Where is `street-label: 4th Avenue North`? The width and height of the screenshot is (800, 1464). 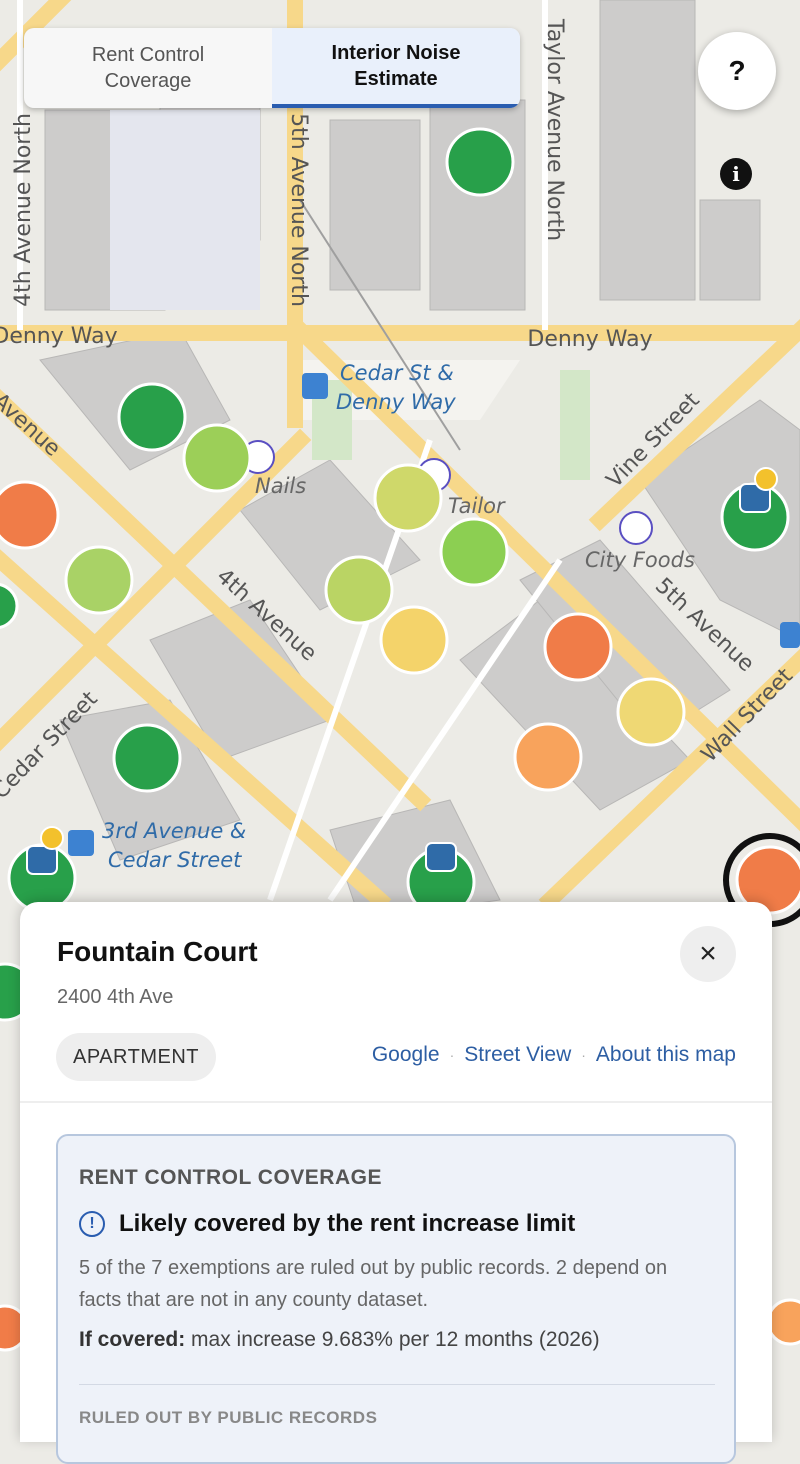
street-label: 4th Avenue North is located at coordinates (23, 210).